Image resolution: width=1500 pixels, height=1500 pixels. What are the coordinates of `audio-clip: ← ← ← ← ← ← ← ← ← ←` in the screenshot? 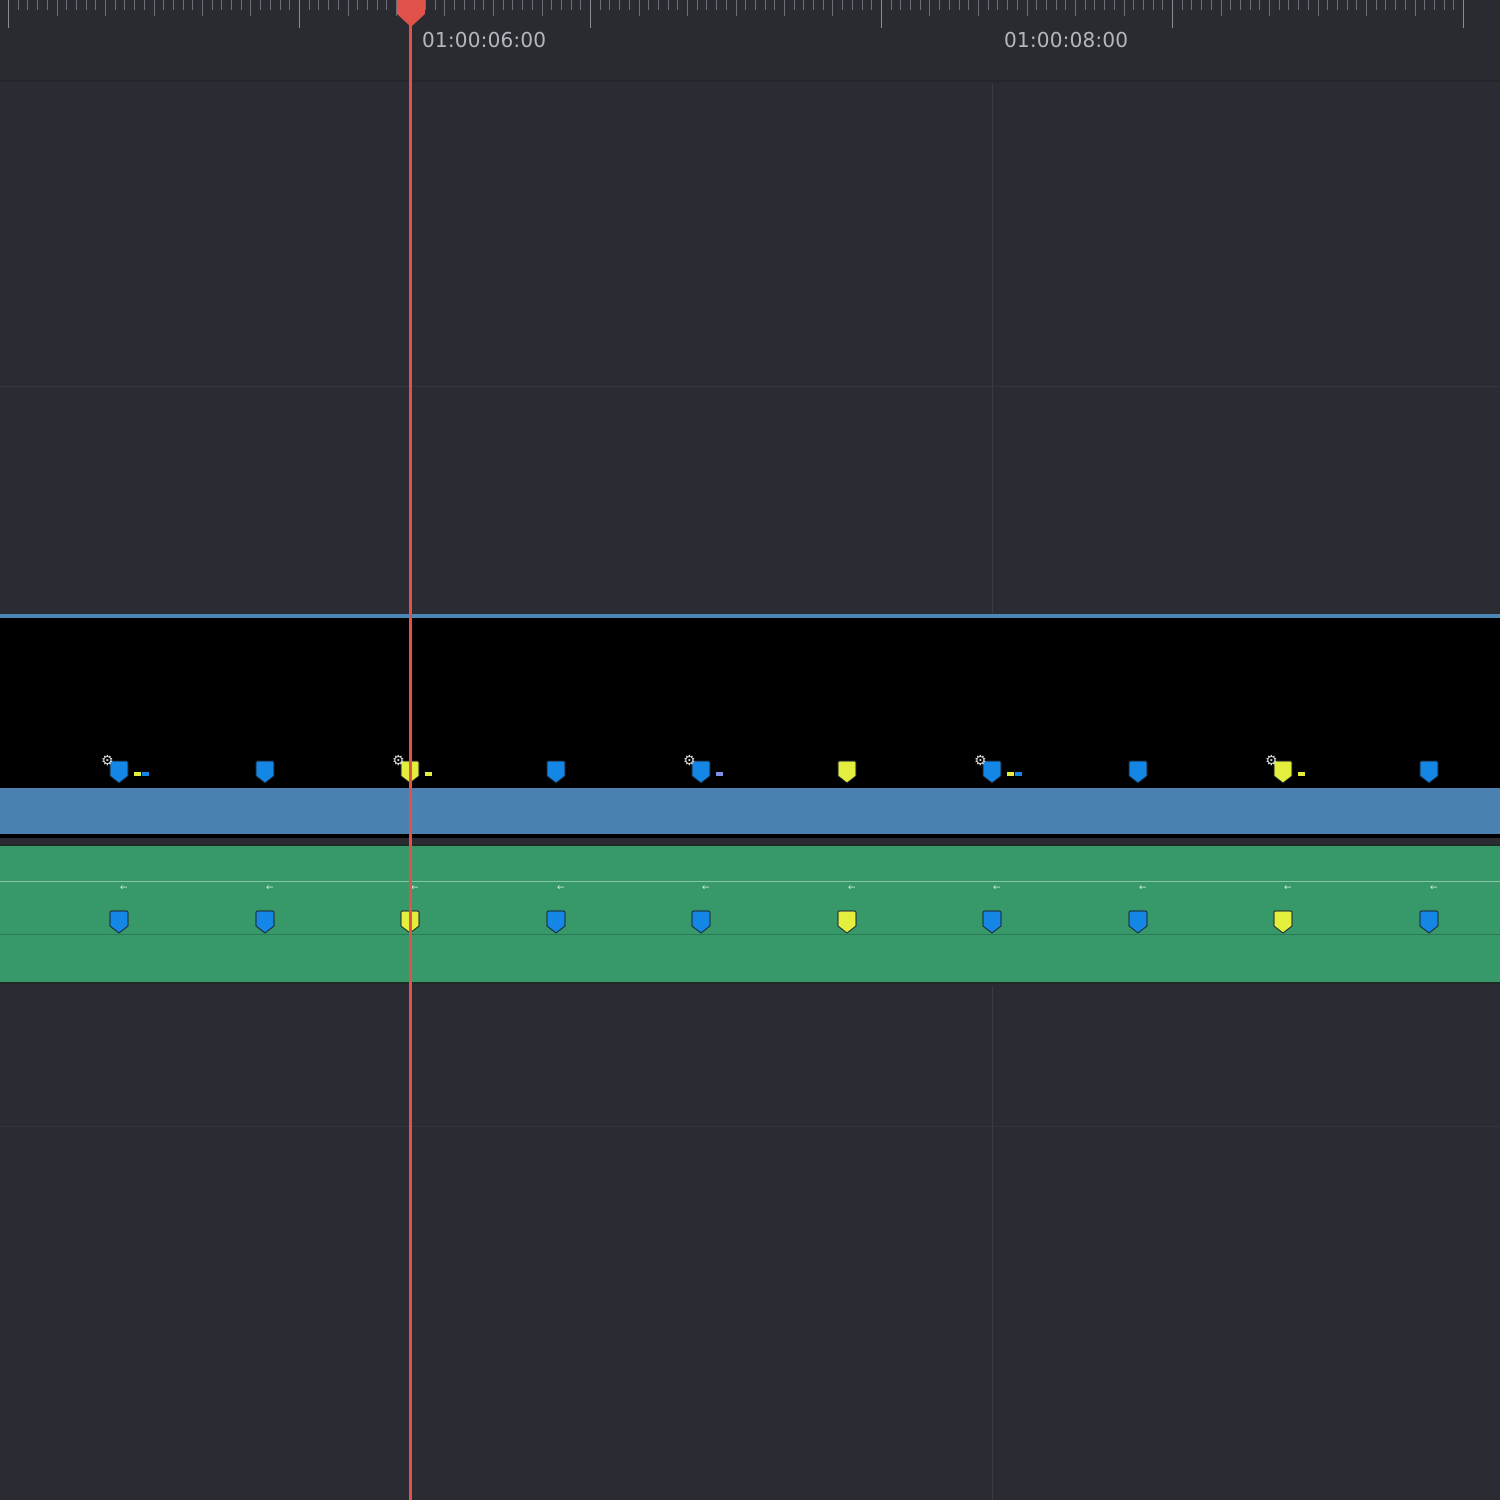 It's located at (750, 914).